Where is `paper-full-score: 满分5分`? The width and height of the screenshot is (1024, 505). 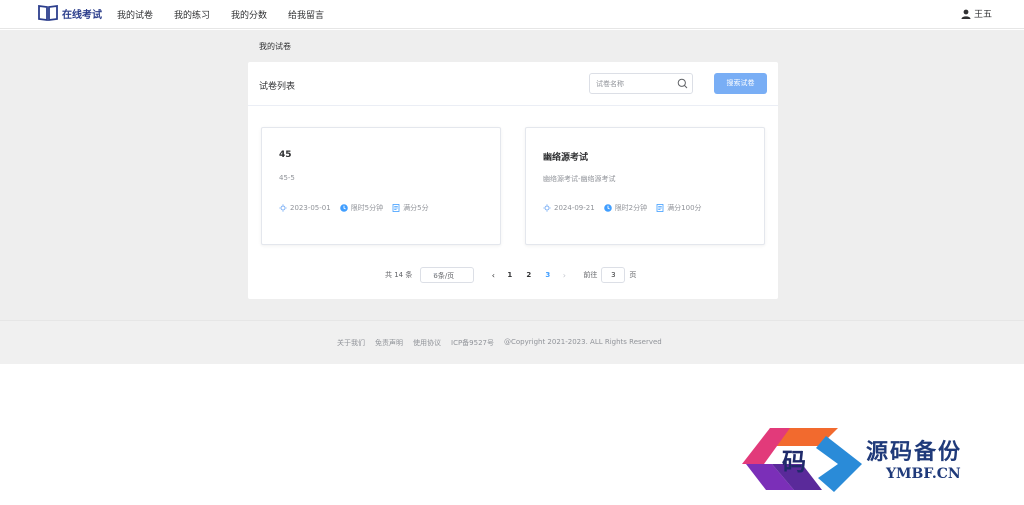 paper-full-score: 满分5分 is located at coordinates (410, 208).